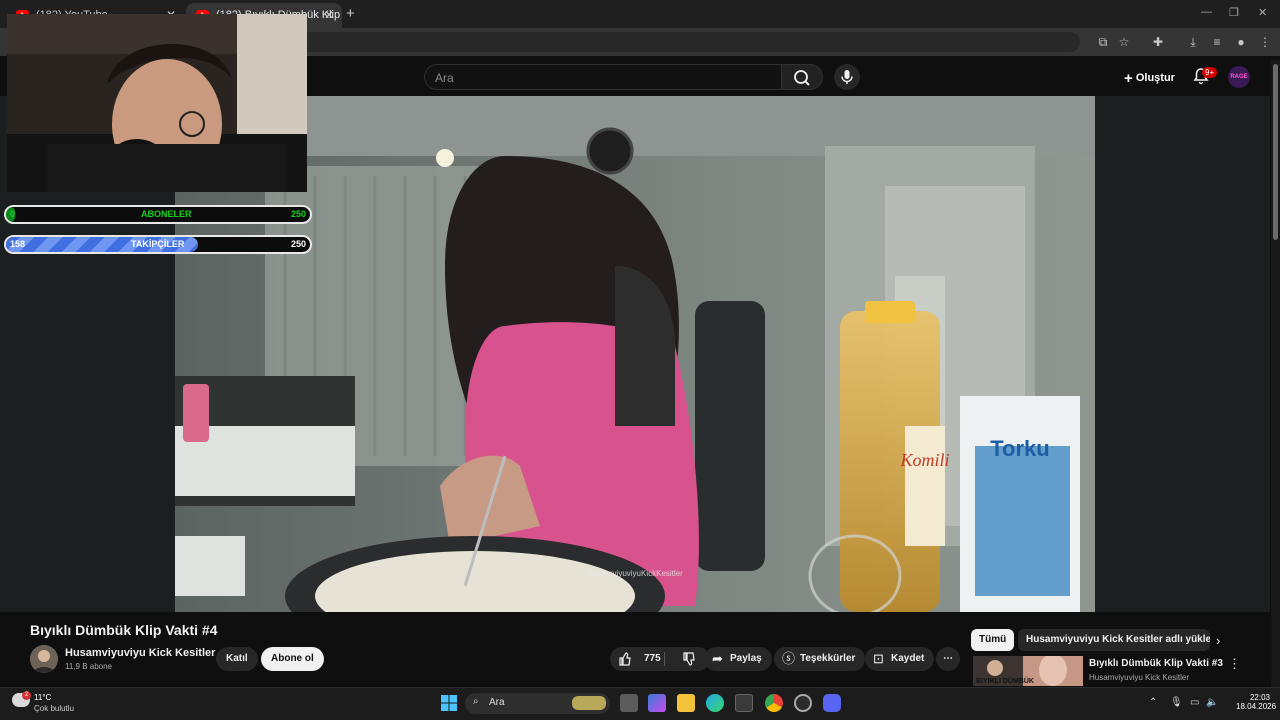 The image size is (1280, 720). What do you see at coordinates (1241, 42) in the screenshot?
I see `profile-icon: ●` at bounding box center [1241, 42].